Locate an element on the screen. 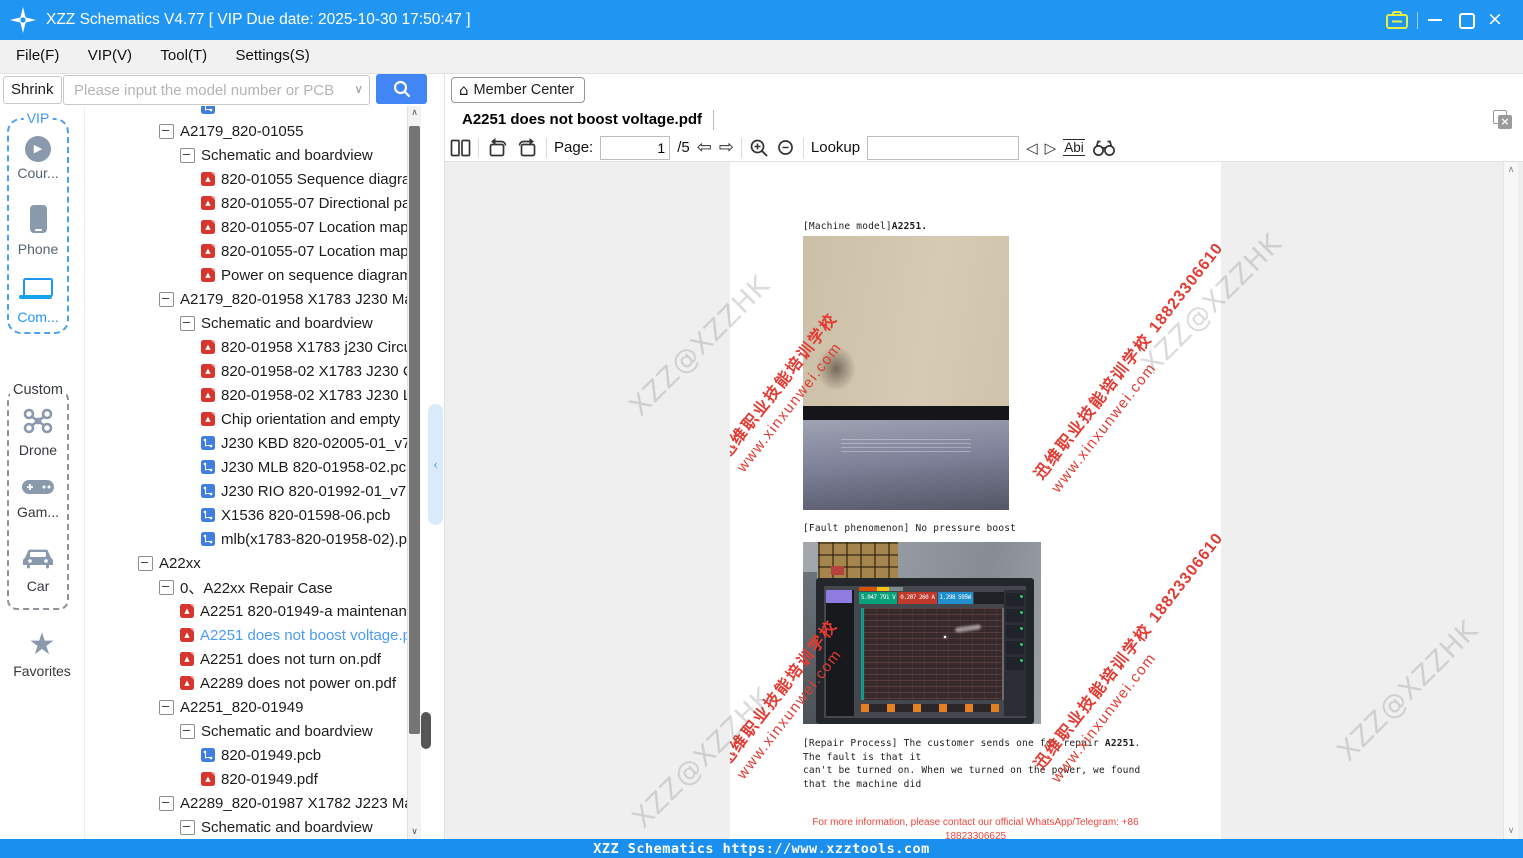 The height and width of the screenshot is (858, 1523). sidebar-item-phone: Phone is located at coordinates (38, 231).